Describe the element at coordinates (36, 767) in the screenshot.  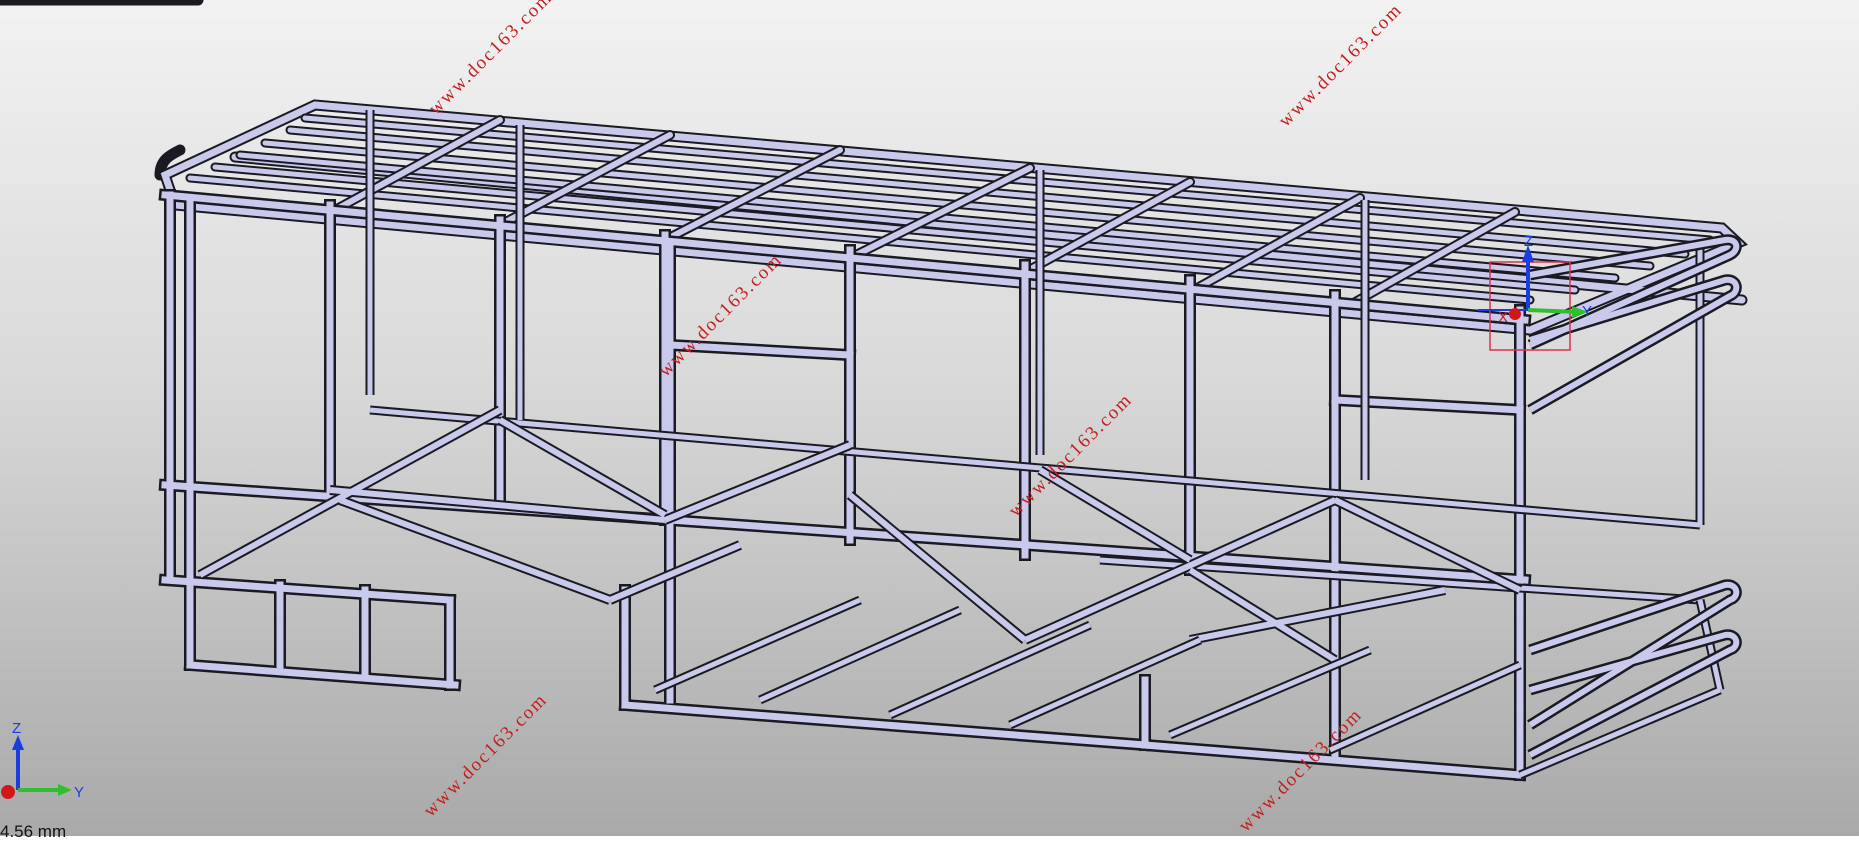
I see `reference-triad-icon` at that location.